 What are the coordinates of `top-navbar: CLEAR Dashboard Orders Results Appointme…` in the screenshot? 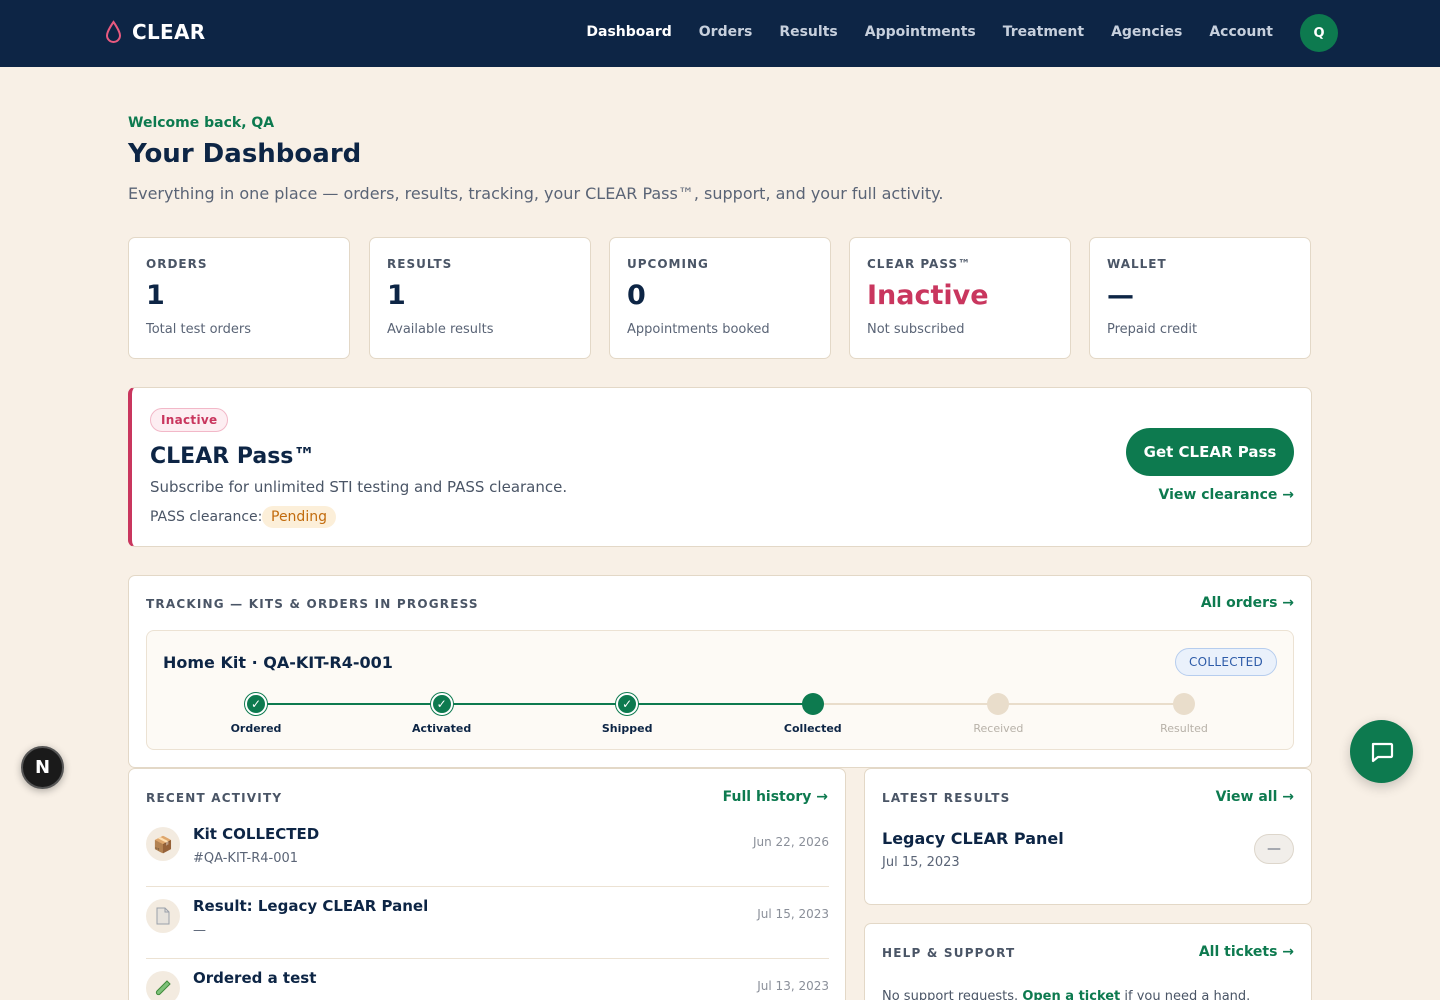 It's located at (720, 33).